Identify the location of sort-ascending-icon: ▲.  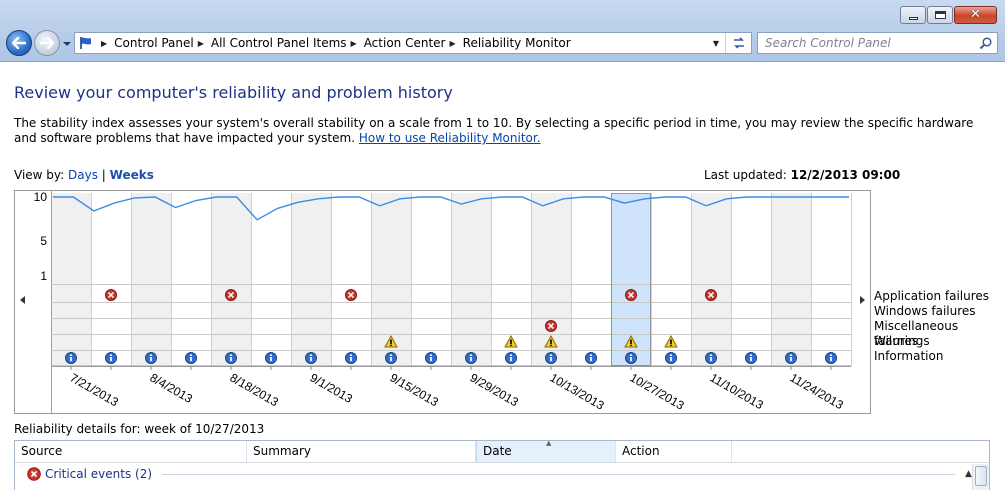
(549, 443).